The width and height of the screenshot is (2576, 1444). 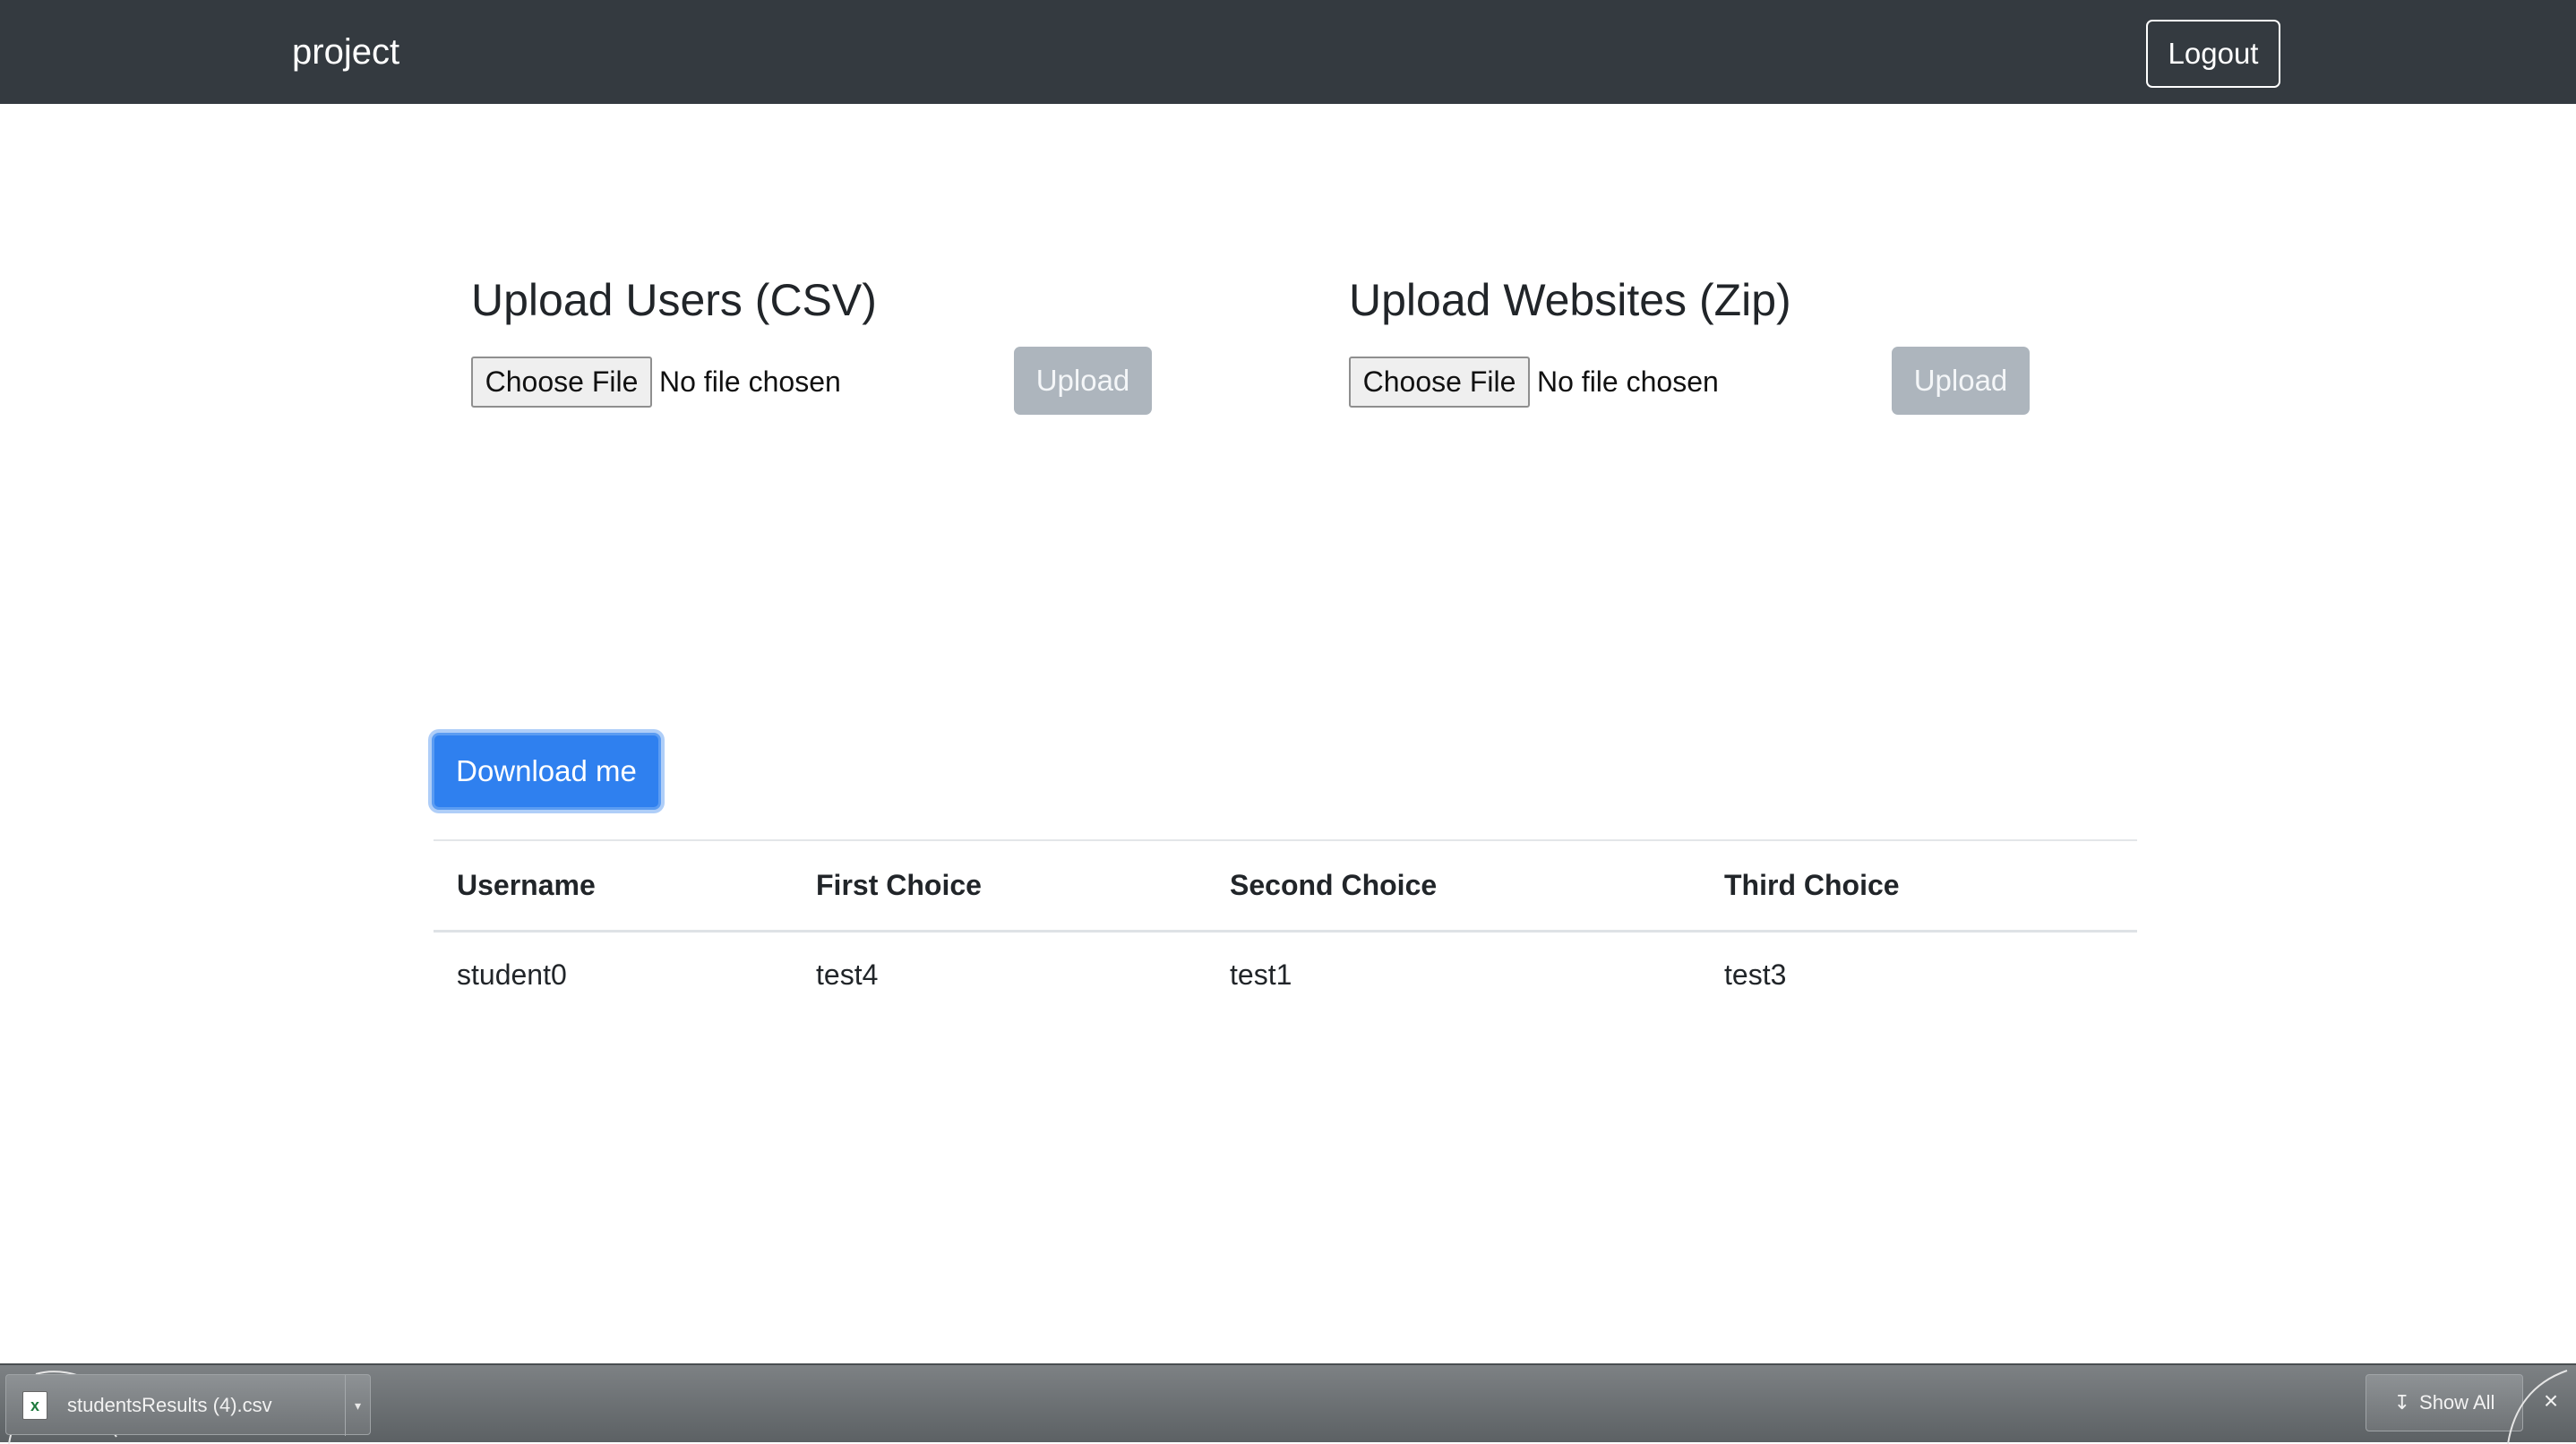 I want to click on header-third-choice: Third Choice, so click(x=1919, y=886).